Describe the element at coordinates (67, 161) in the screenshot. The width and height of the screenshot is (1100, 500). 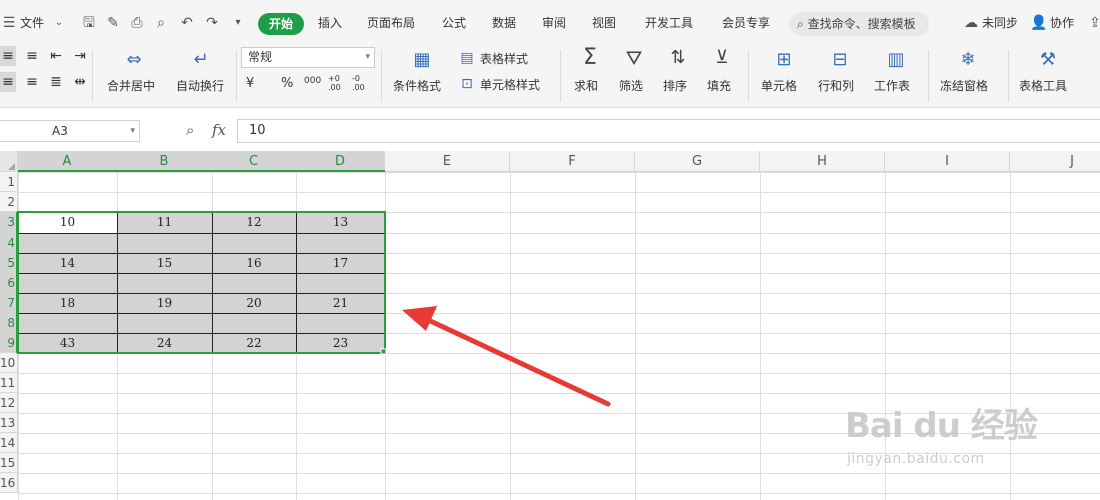
I see `column-header-a: A` at that location.